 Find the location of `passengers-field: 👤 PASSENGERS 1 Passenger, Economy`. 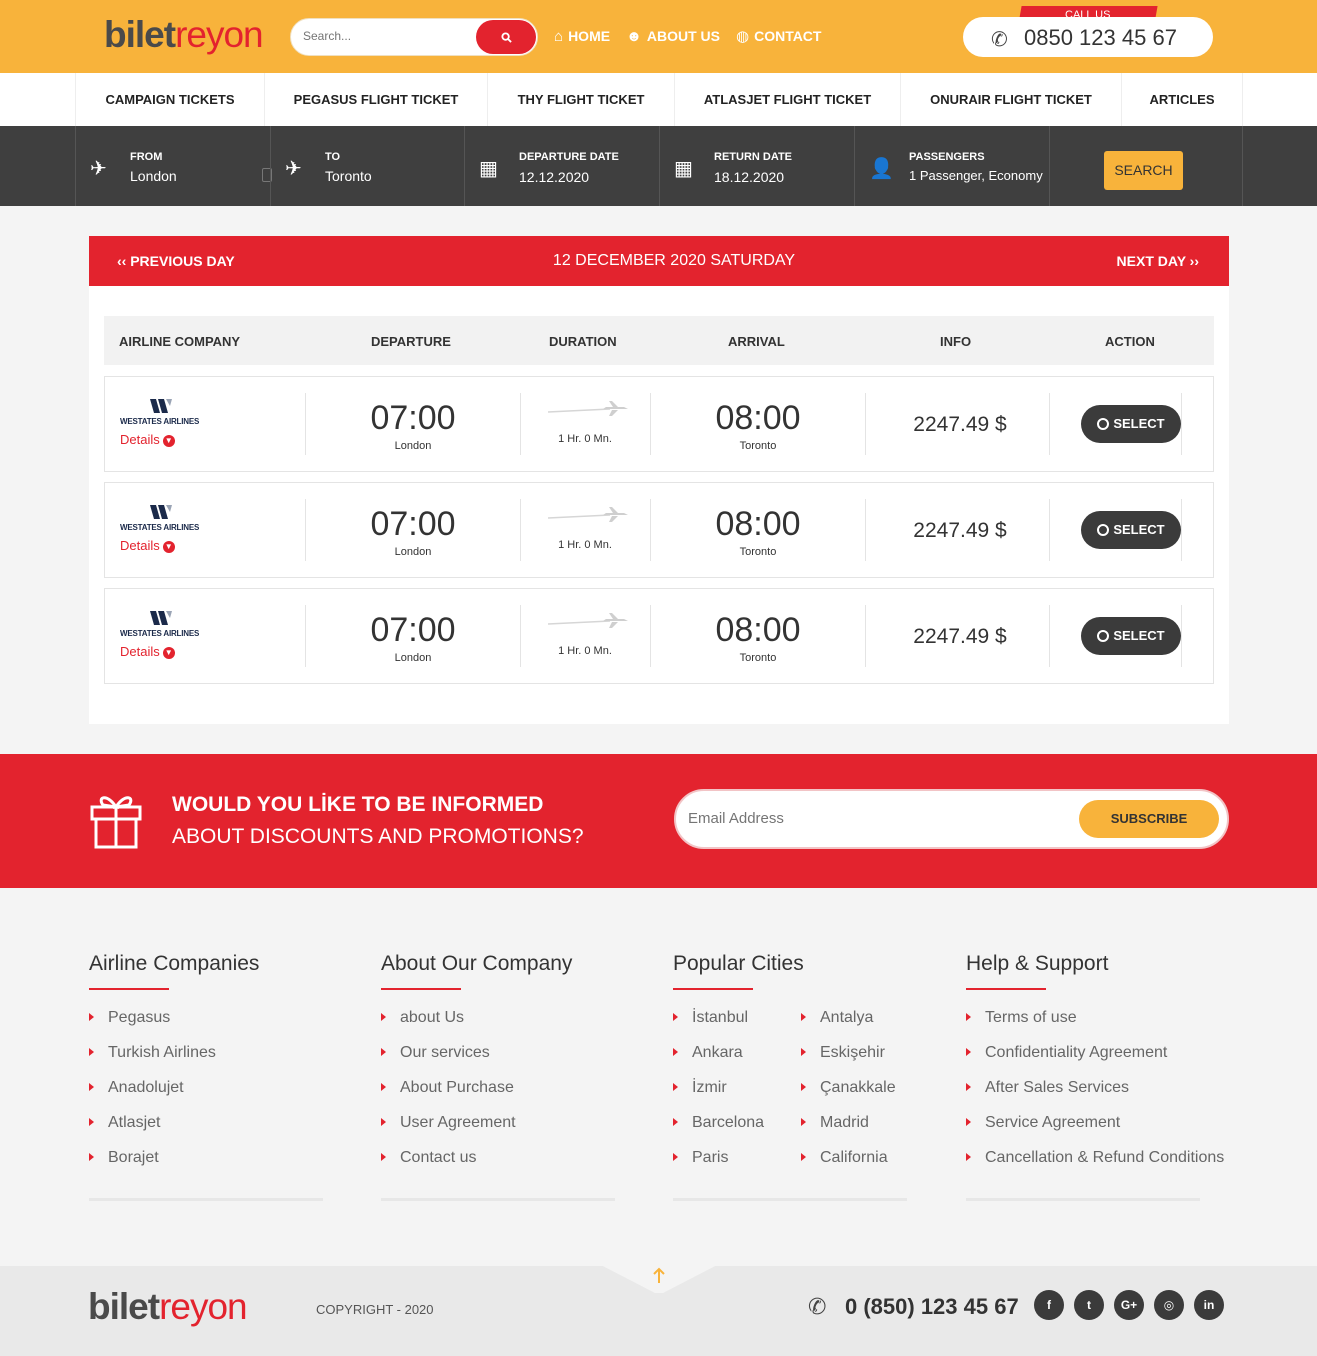

passengers-field: 👤 PASSENGERS 1 Passenger, Economy is located at coordinates (951, 166).